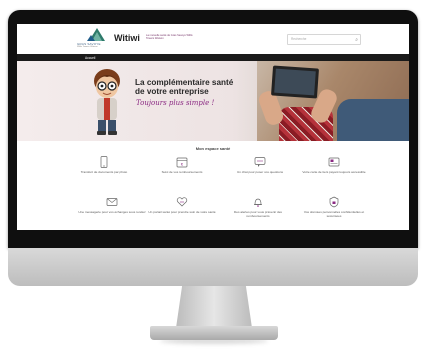 This screenshot has height=350, width=428. What do you see at coordinates (175, 103) in the screenshot?
I see `hero-tagline: Toujours plus simple !` at bounding box center [175, 103].